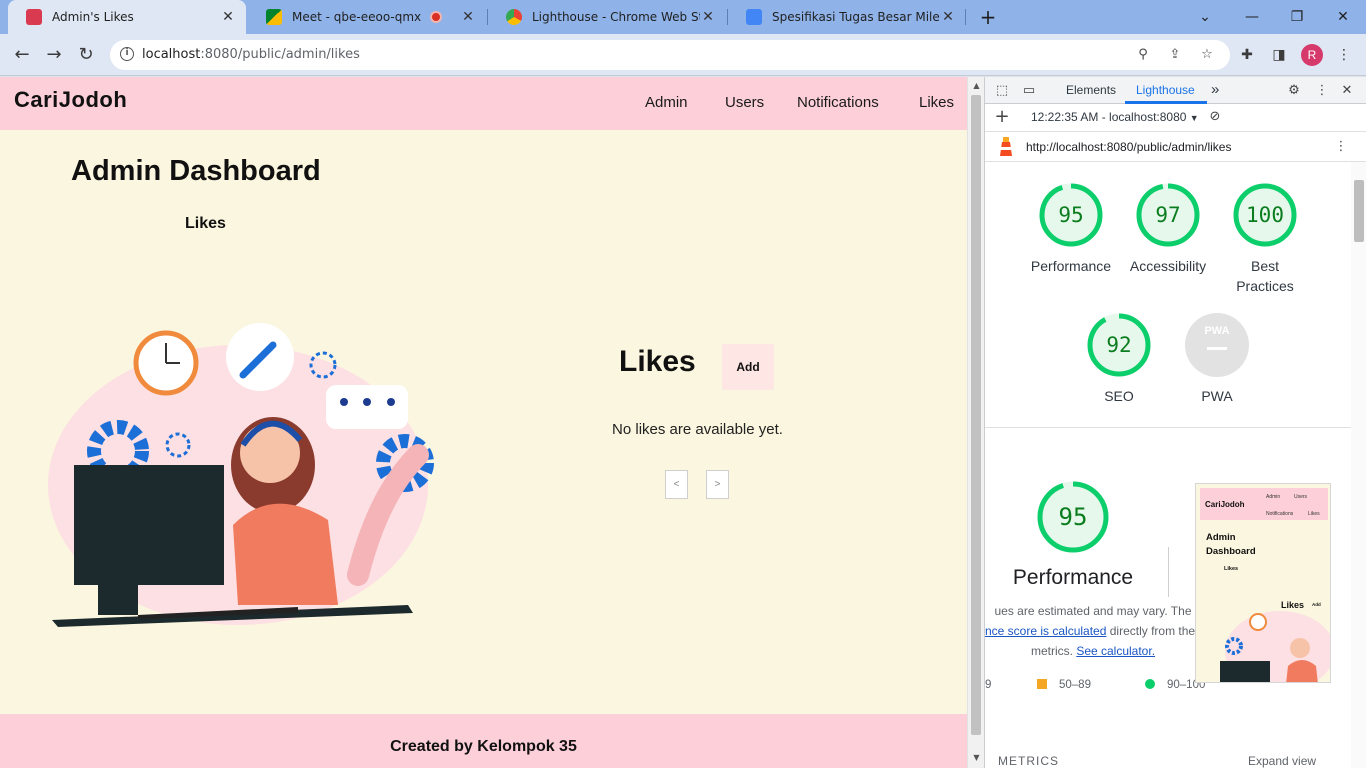  Describe the element at coordinates (1217, 348) in the screenshot. I see `pwa-dash` at that location.